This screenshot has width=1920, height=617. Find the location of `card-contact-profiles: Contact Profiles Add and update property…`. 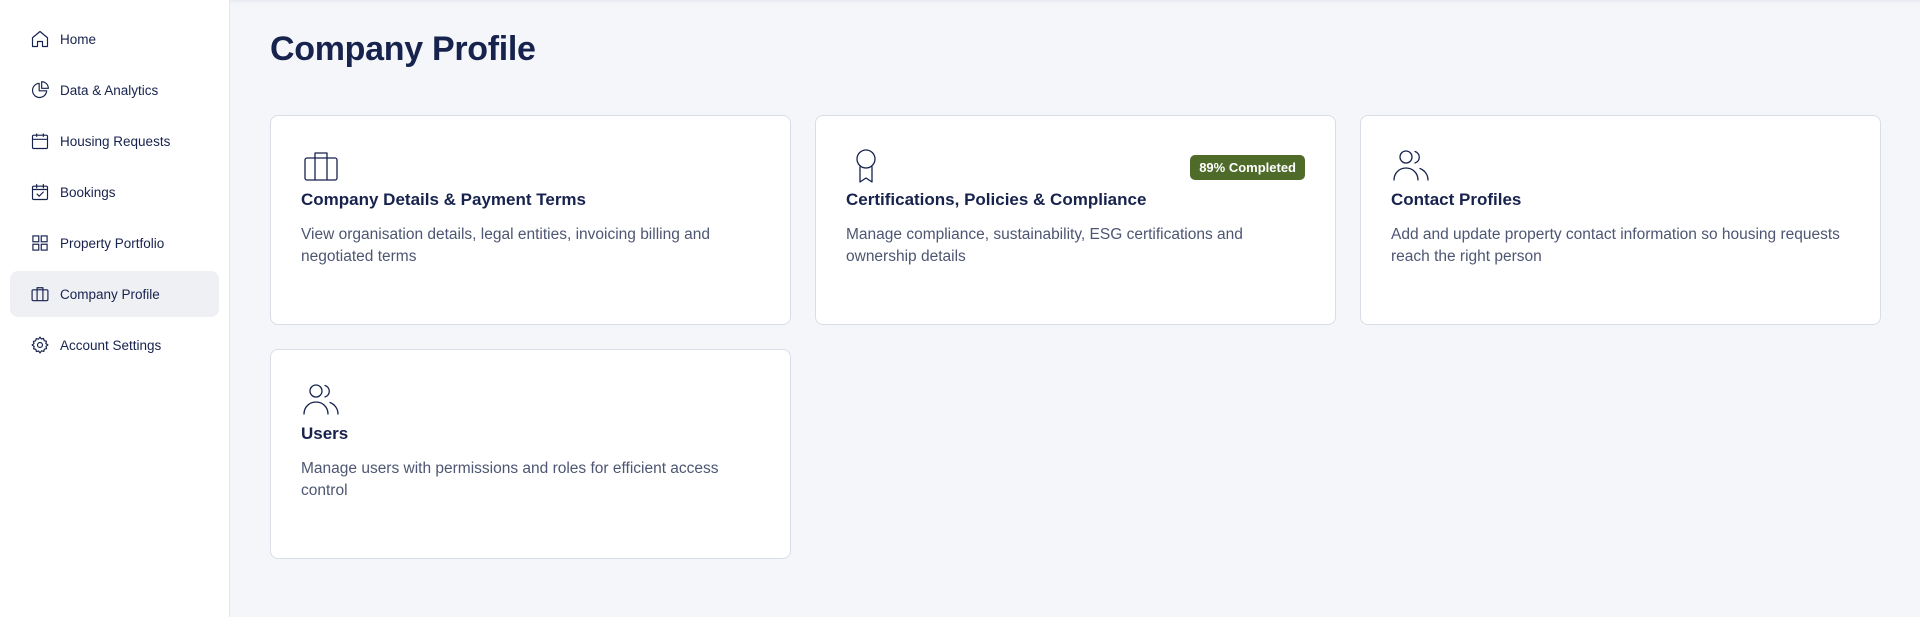

card-contact-profiles: Contact Profiles Add and update property… is located at coordinates (1620, 220).